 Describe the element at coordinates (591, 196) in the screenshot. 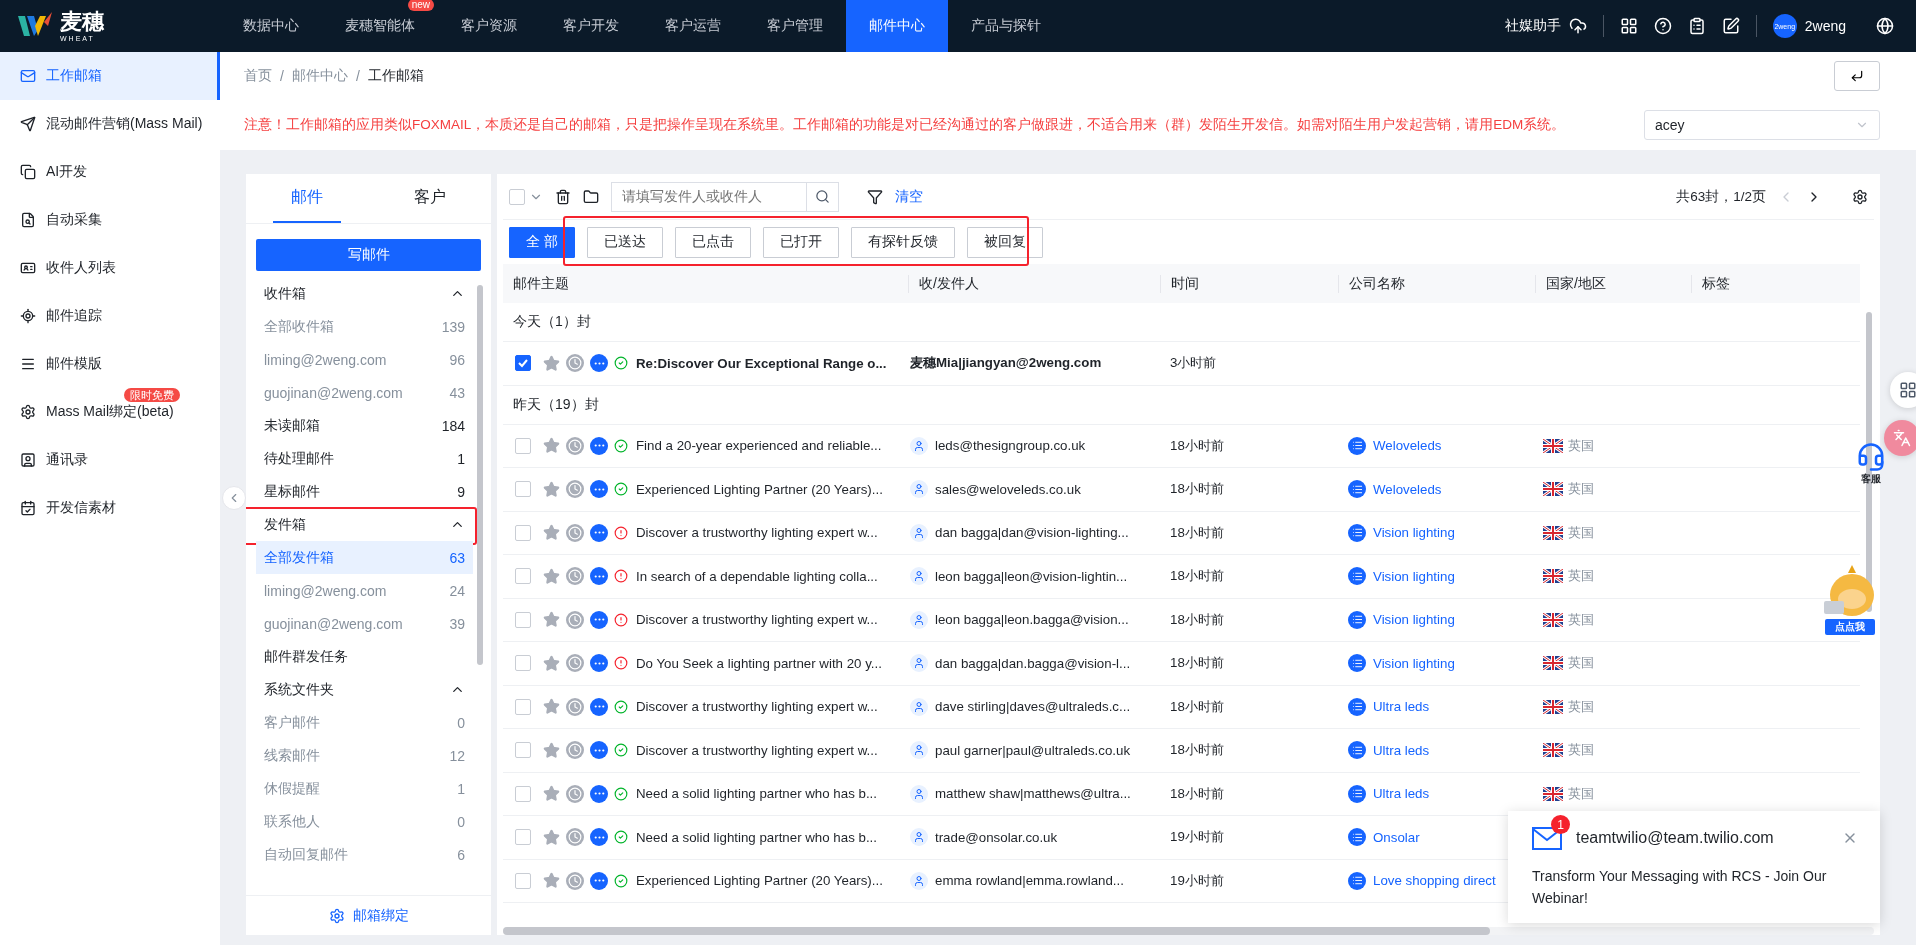

I see `folder-icon` at that location.